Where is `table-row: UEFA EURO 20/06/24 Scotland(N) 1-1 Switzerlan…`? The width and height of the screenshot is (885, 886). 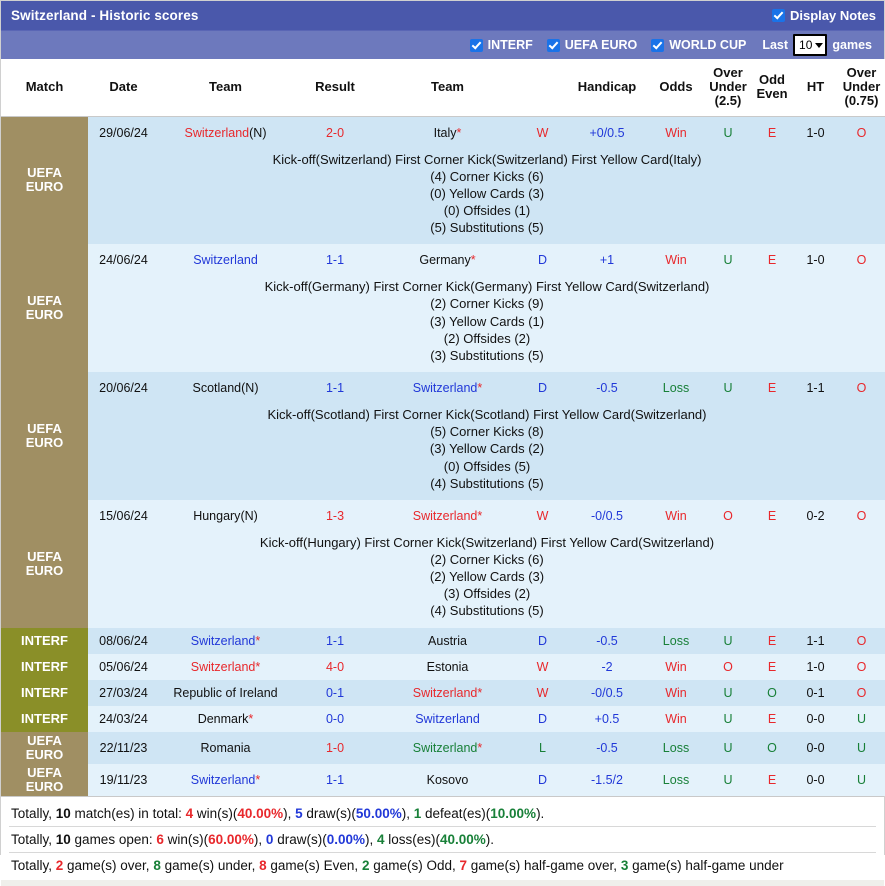 table-row: UEFA EURO 20/06/24 Scotland(N) 1-1 Switzerlan… is located at coordinates (443, 436).